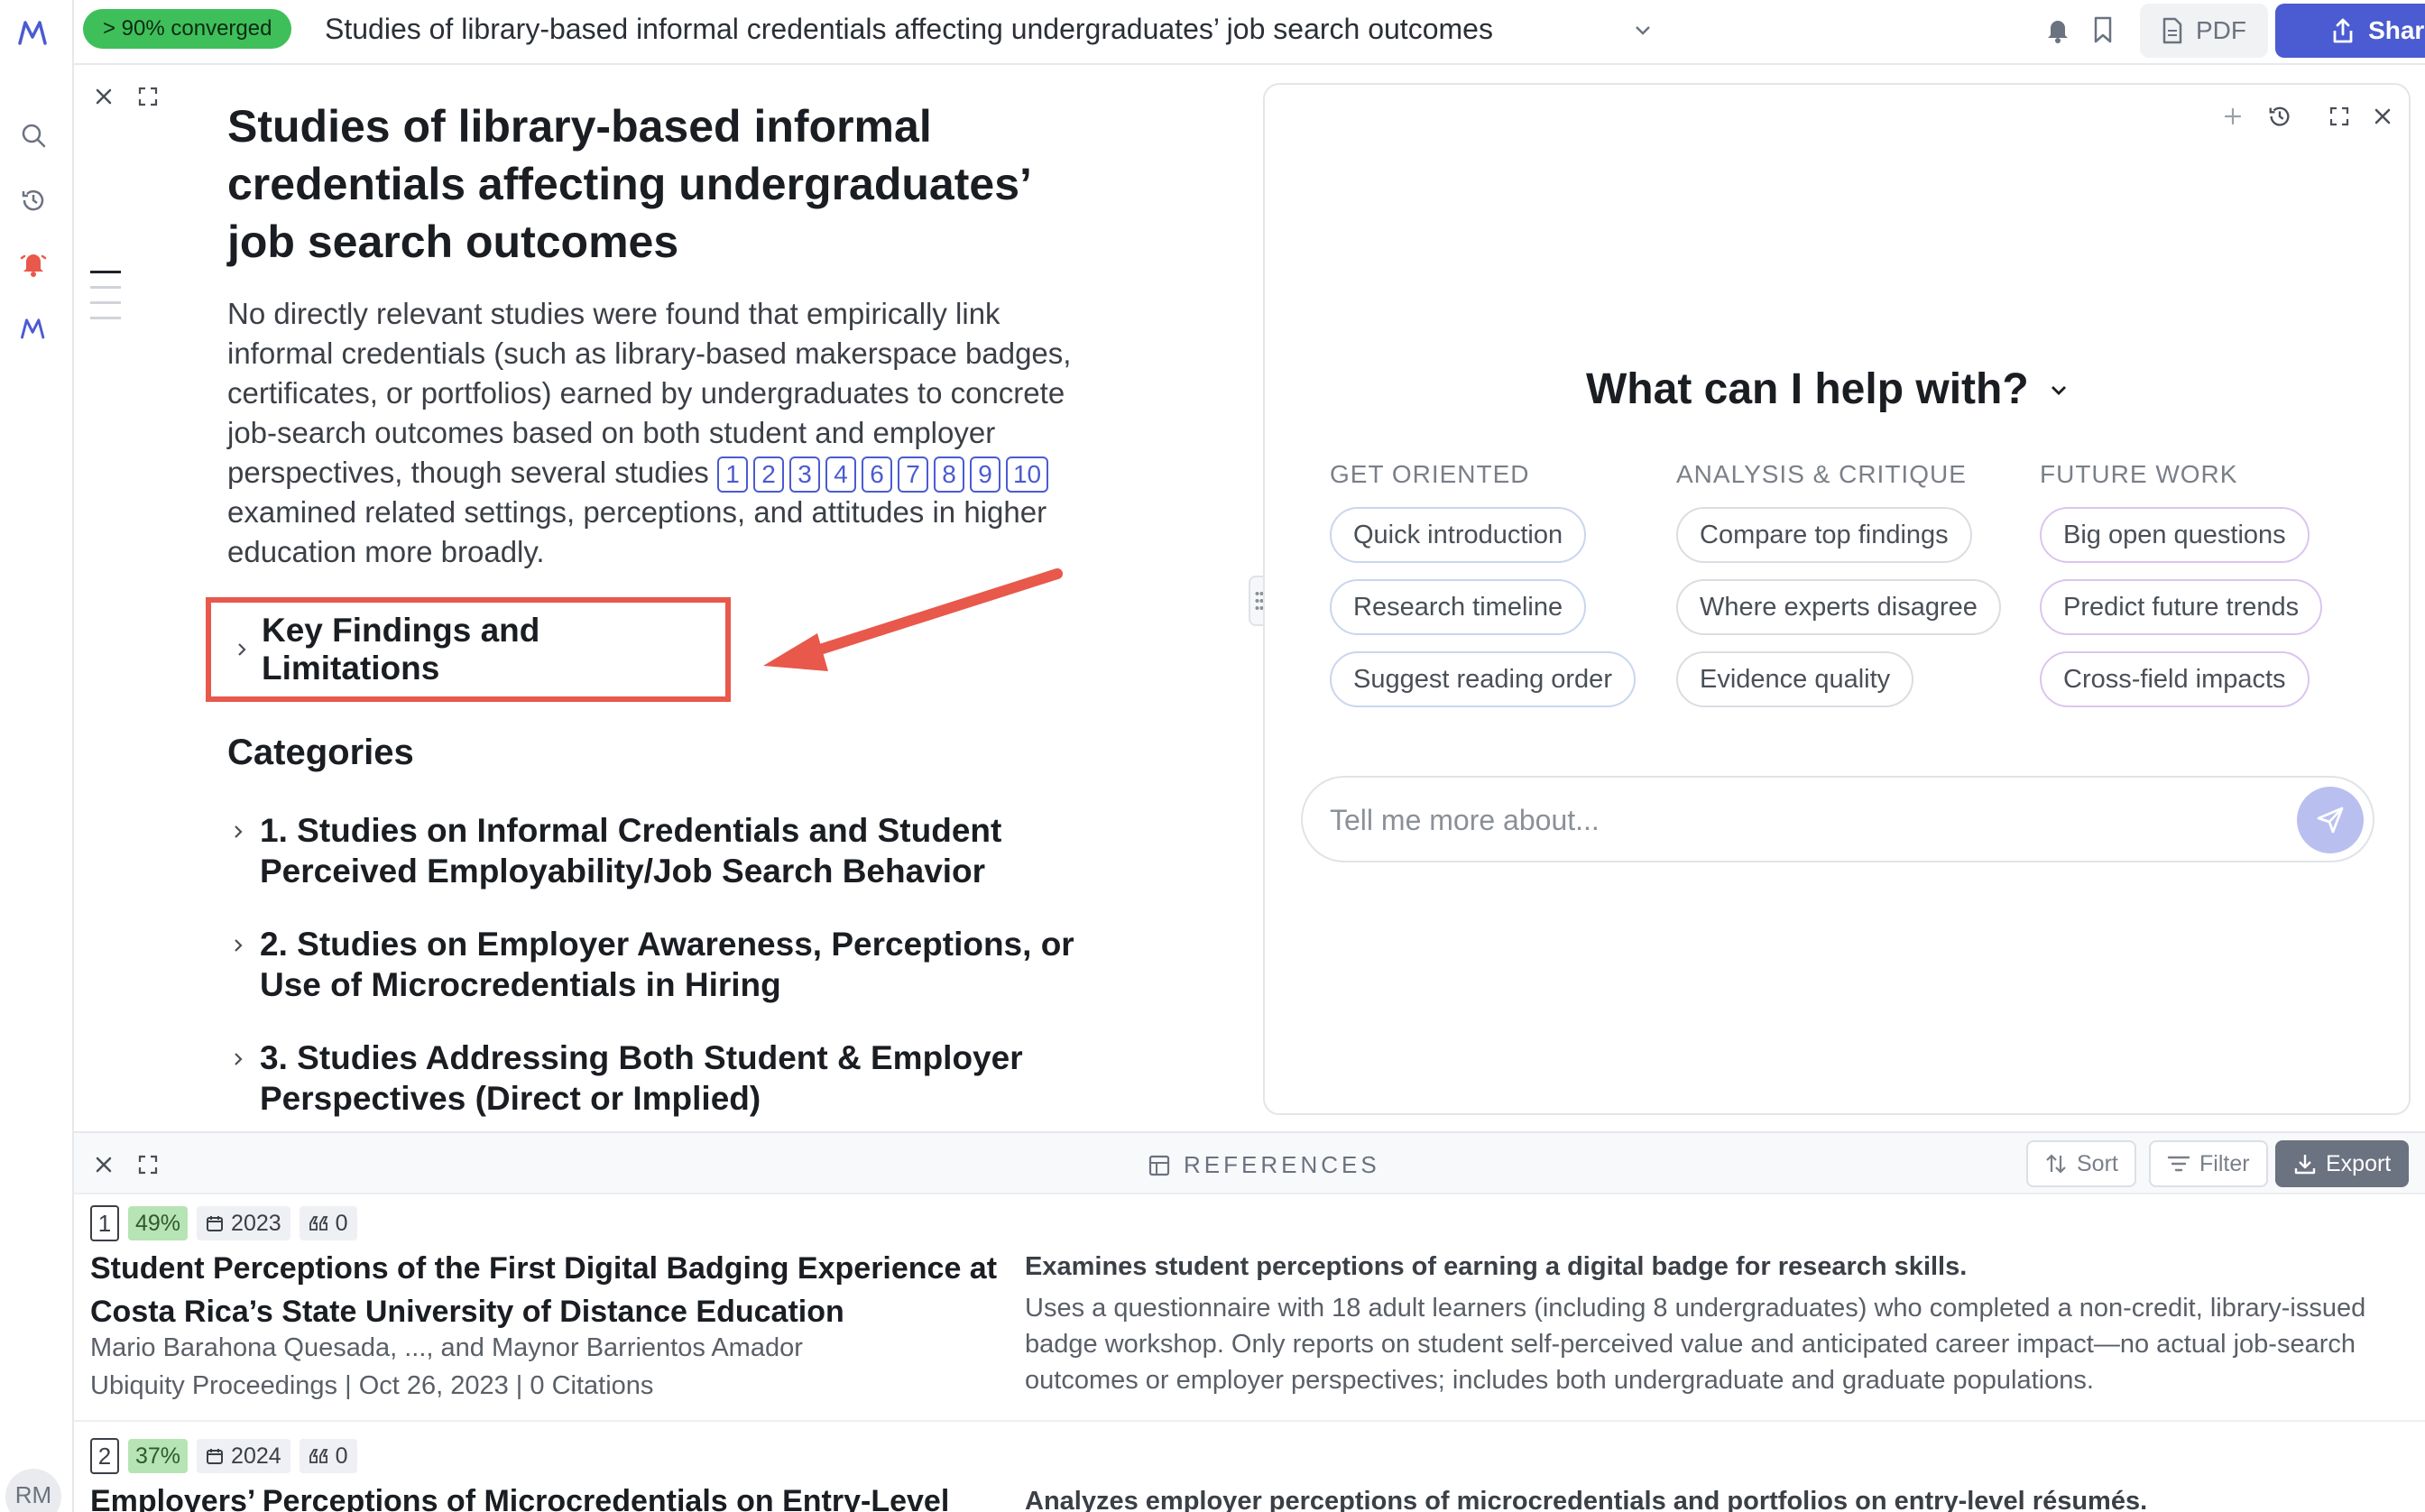 The image size is (2425, 1512). I want to click on export-button: Export, so click(2342, 1163).